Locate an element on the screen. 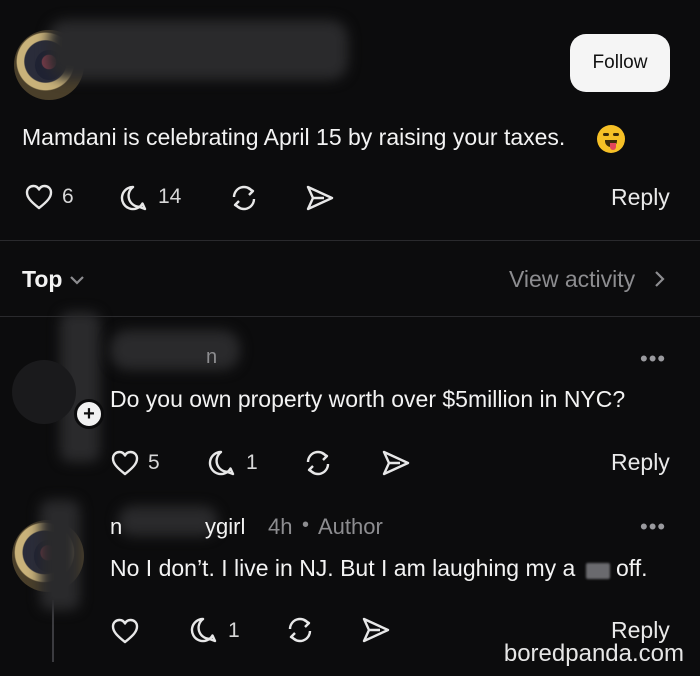  watermark: boredpanda.com is located at coordinates (593, 653).